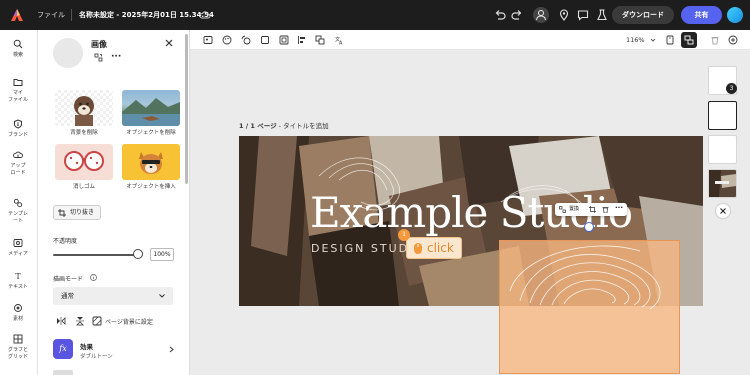 This screenshot has height=375, width=750. Describe the element at coordinates (635, 40) in the screenshot. I see `zoom-level: 116%` at that location.